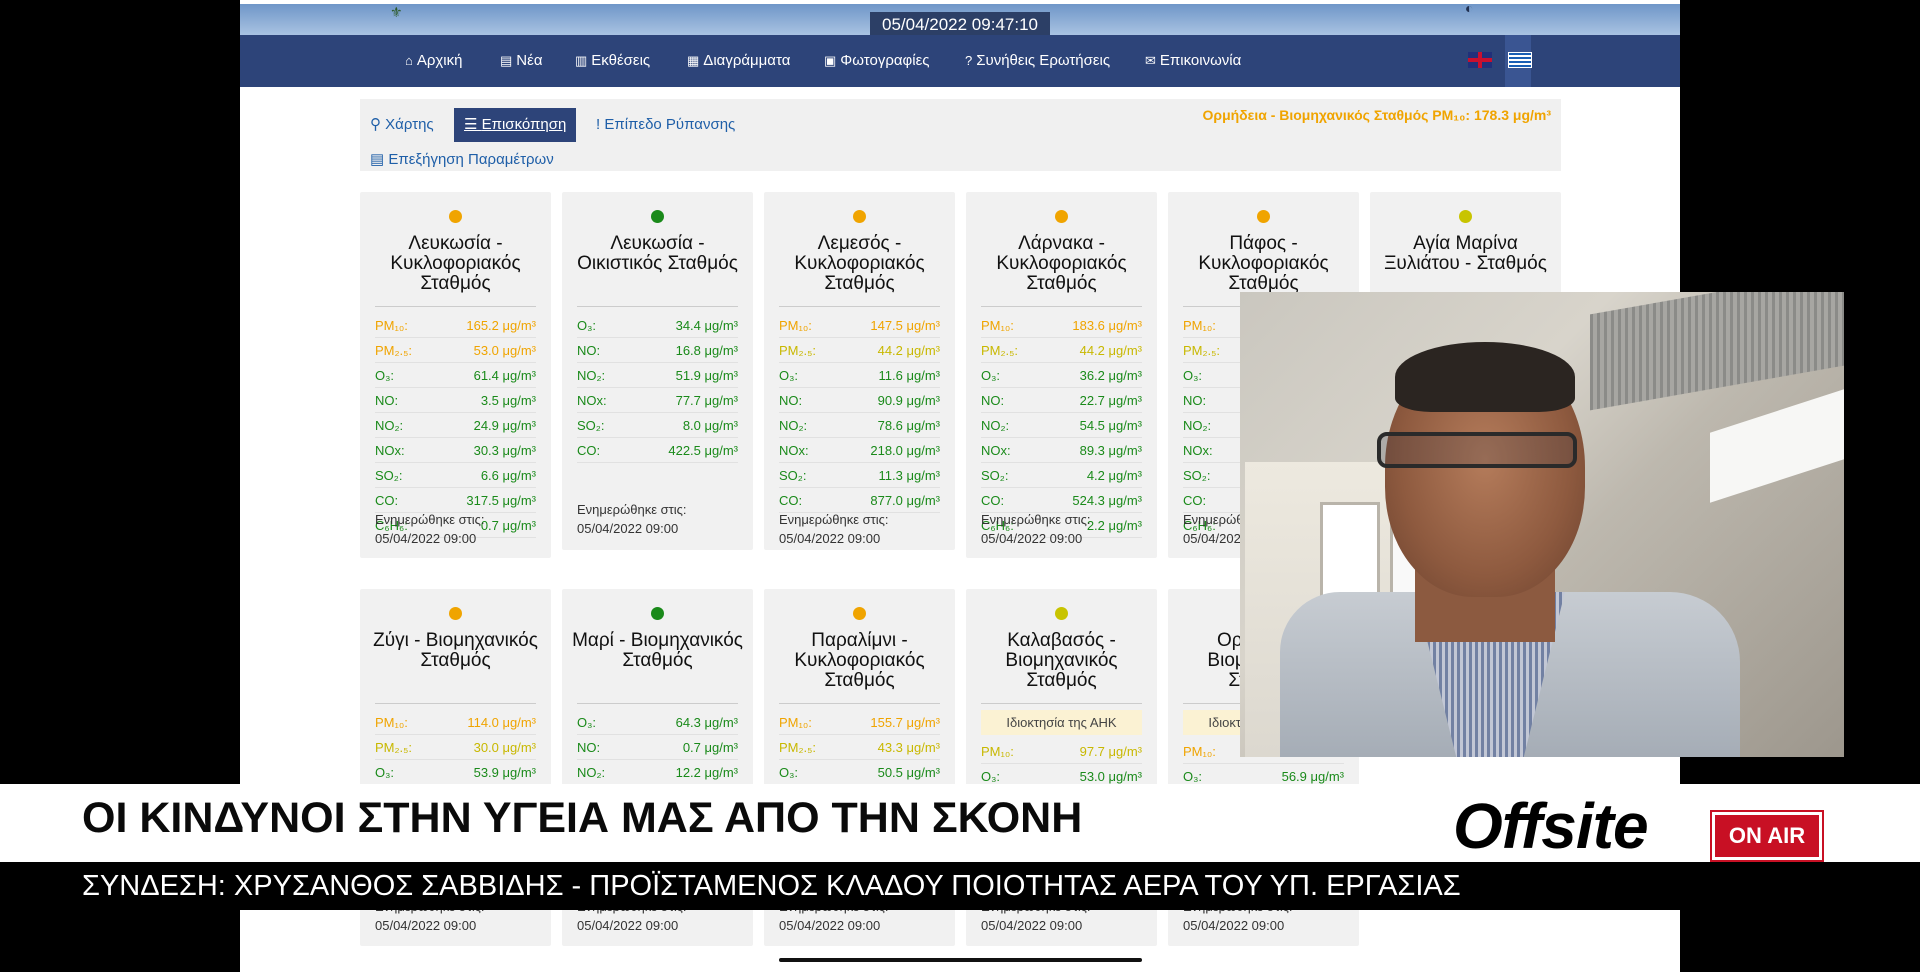 The width and height of the screenshot is (1920, 972). I want to click on greek-flag-icon, so click(1520, 60).